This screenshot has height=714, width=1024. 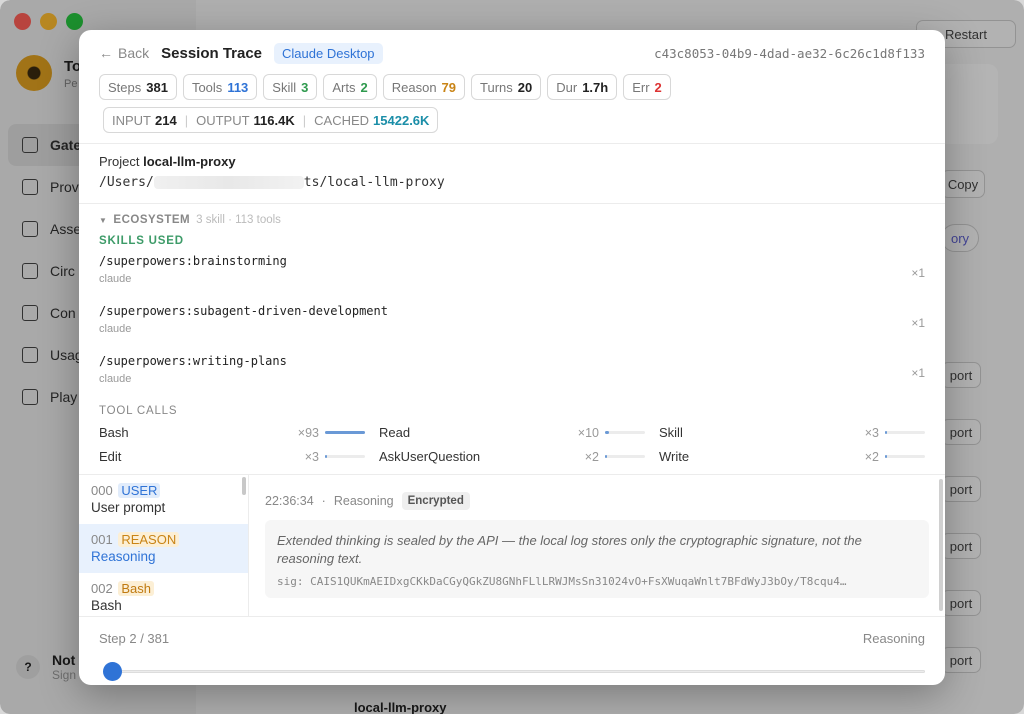 What do you see at coordinates (401, 120) in the screenshot?
I see `cached-value: 15422.6K` at bounding box center [401, 120].